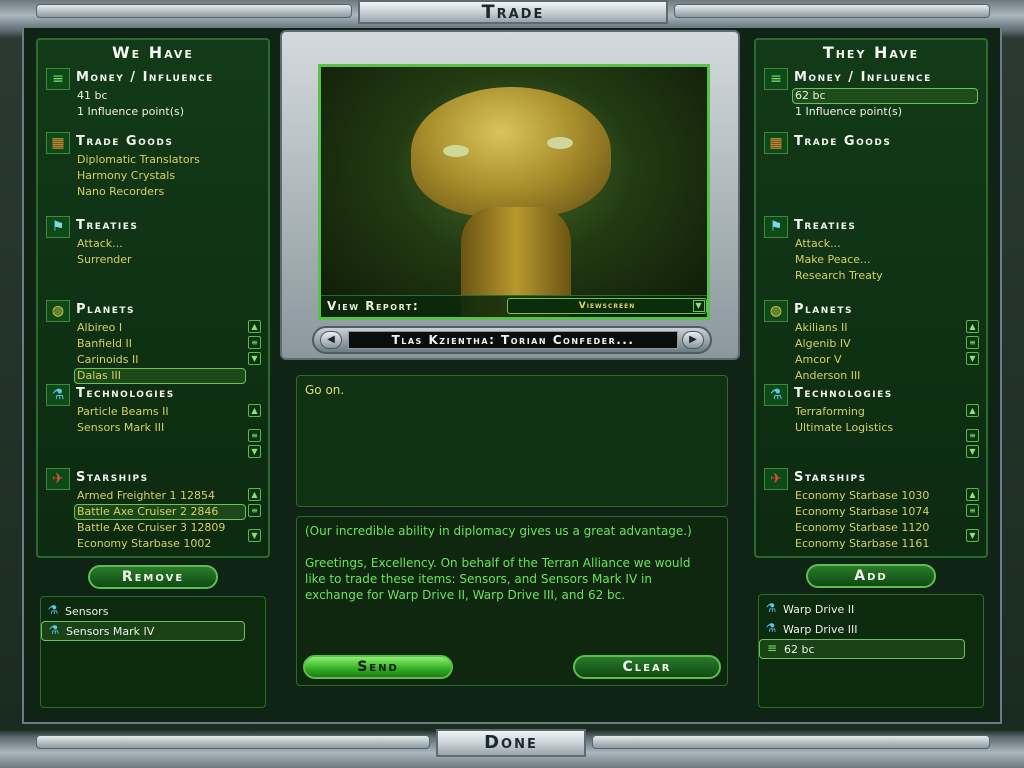 This screenshot has width=1024, height=768. Describe the element at coordinates (880, 428) in the screenshot. I see `they-tech-item: Ultimate Logistics` at that location.